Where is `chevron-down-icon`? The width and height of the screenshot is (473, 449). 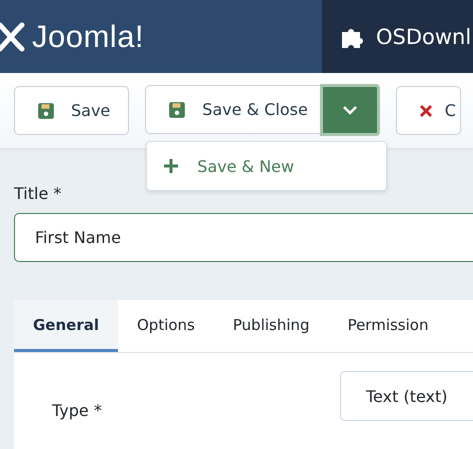
chevron-down-icon is located at coordinates (350, 109).